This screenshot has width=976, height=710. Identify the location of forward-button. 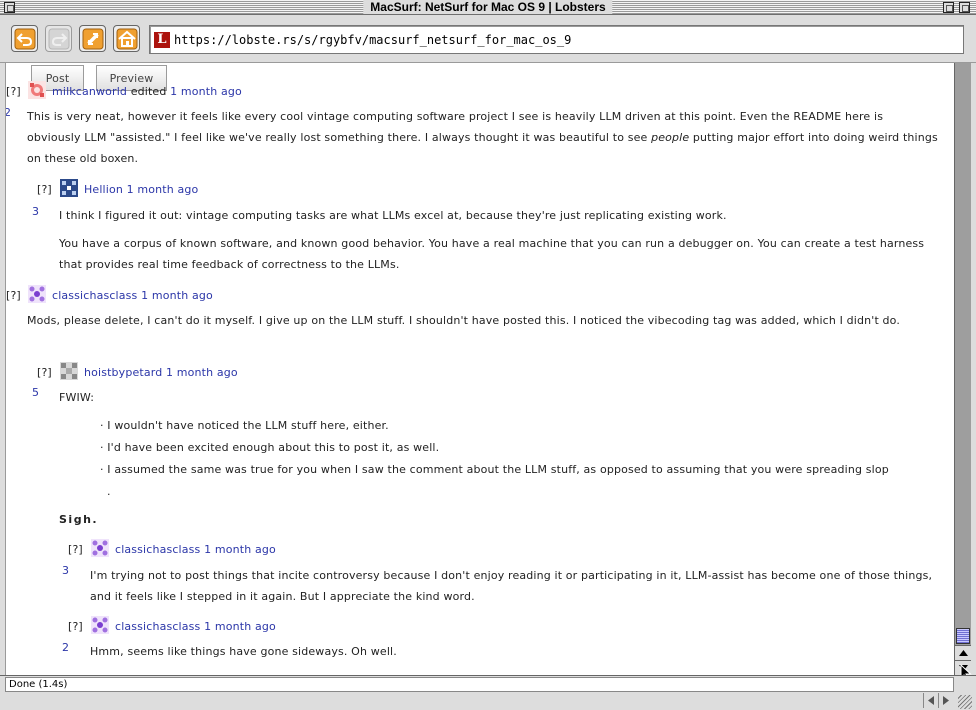
(58, 38).